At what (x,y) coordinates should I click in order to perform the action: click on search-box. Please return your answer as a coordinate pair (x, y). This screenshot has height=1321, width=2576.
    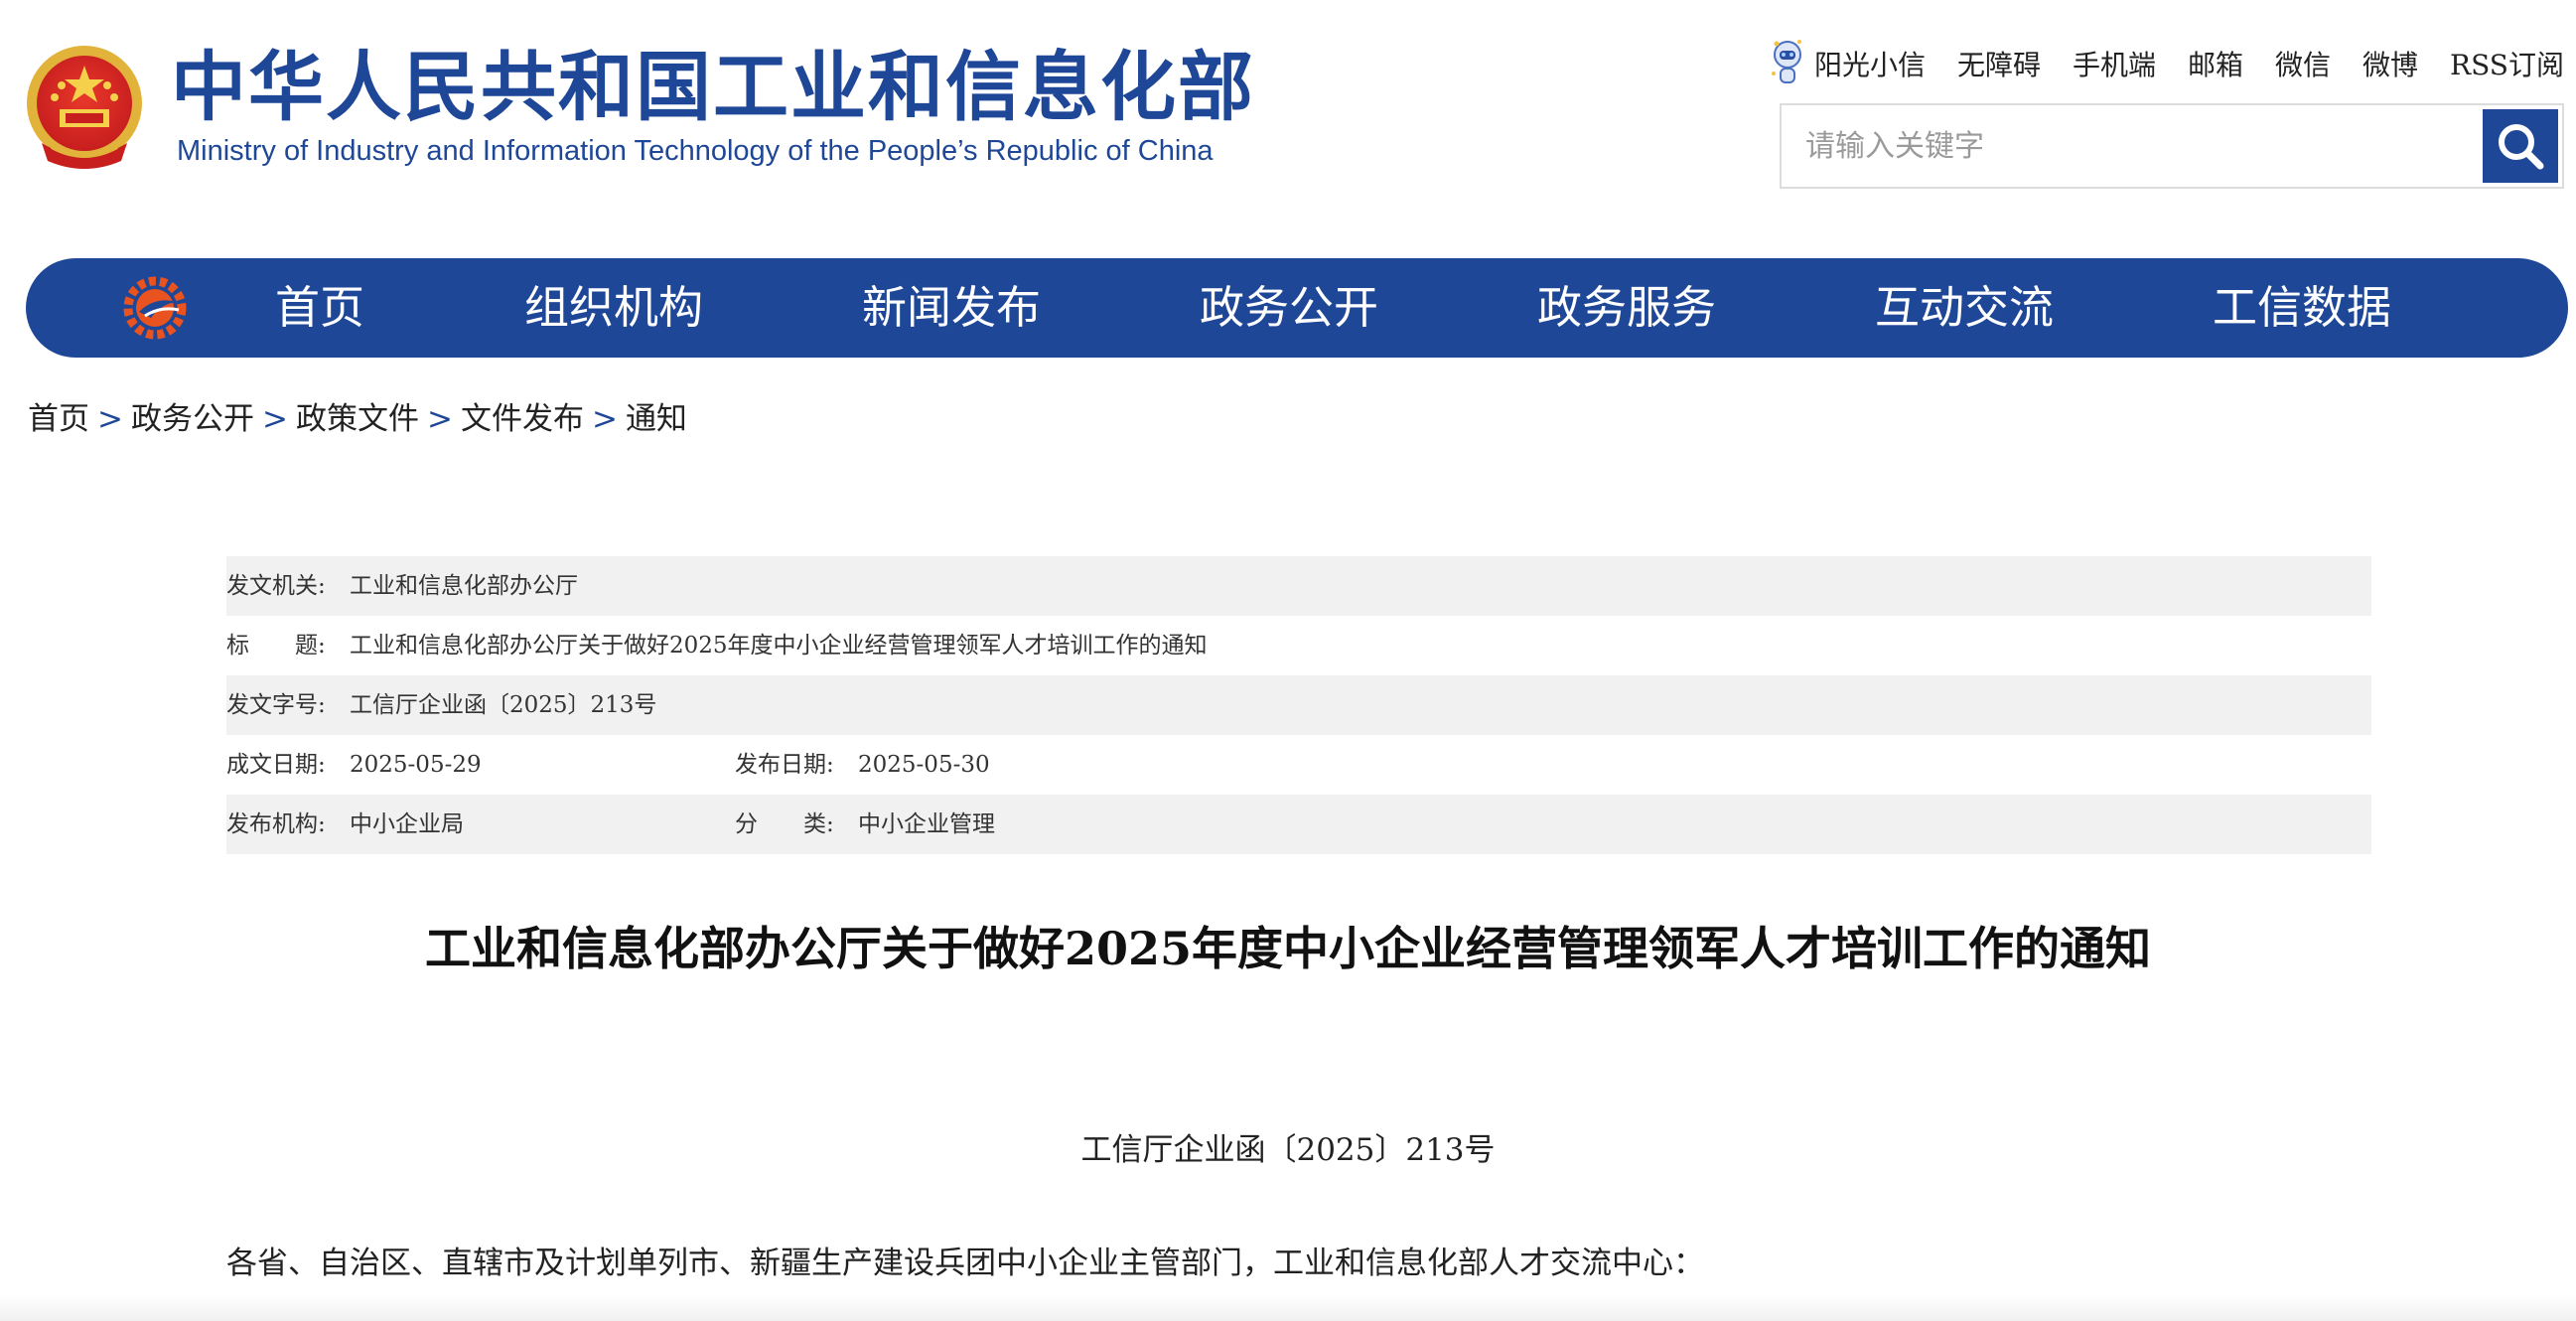
    Looking at the image, I should click on (2172, 146).